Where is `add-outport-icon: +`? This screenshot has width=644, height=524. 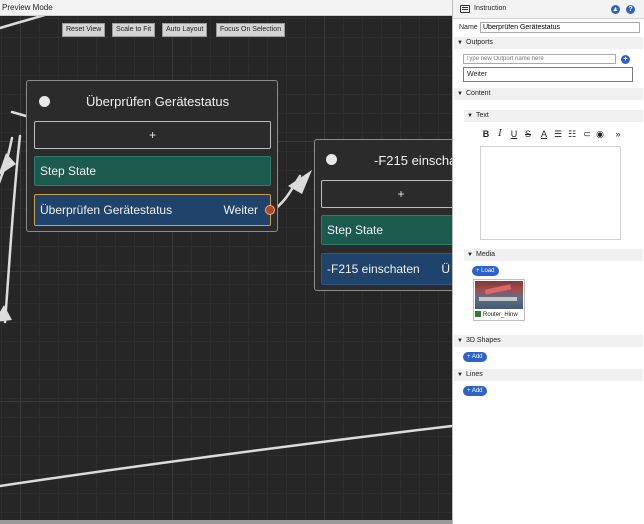 add-outport-icon: + is located at coordinates (625, 59).